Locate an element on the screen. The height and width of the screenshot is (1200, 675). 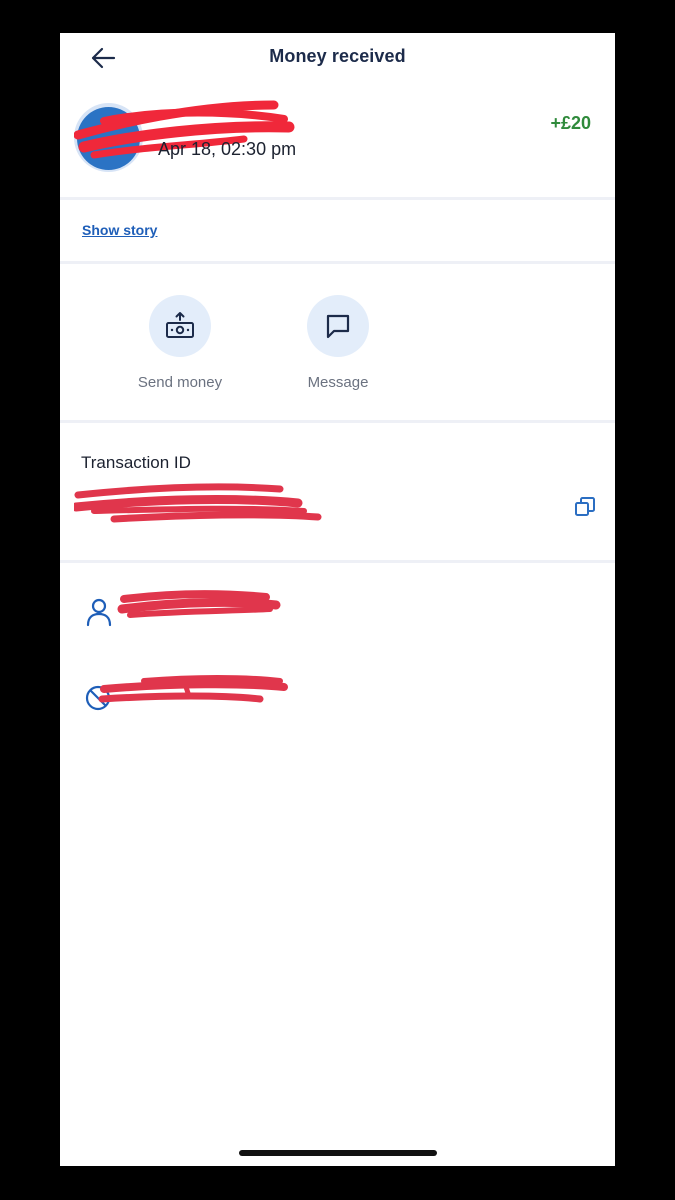
send-money-icon-circle is located at coordinates (180, 326).